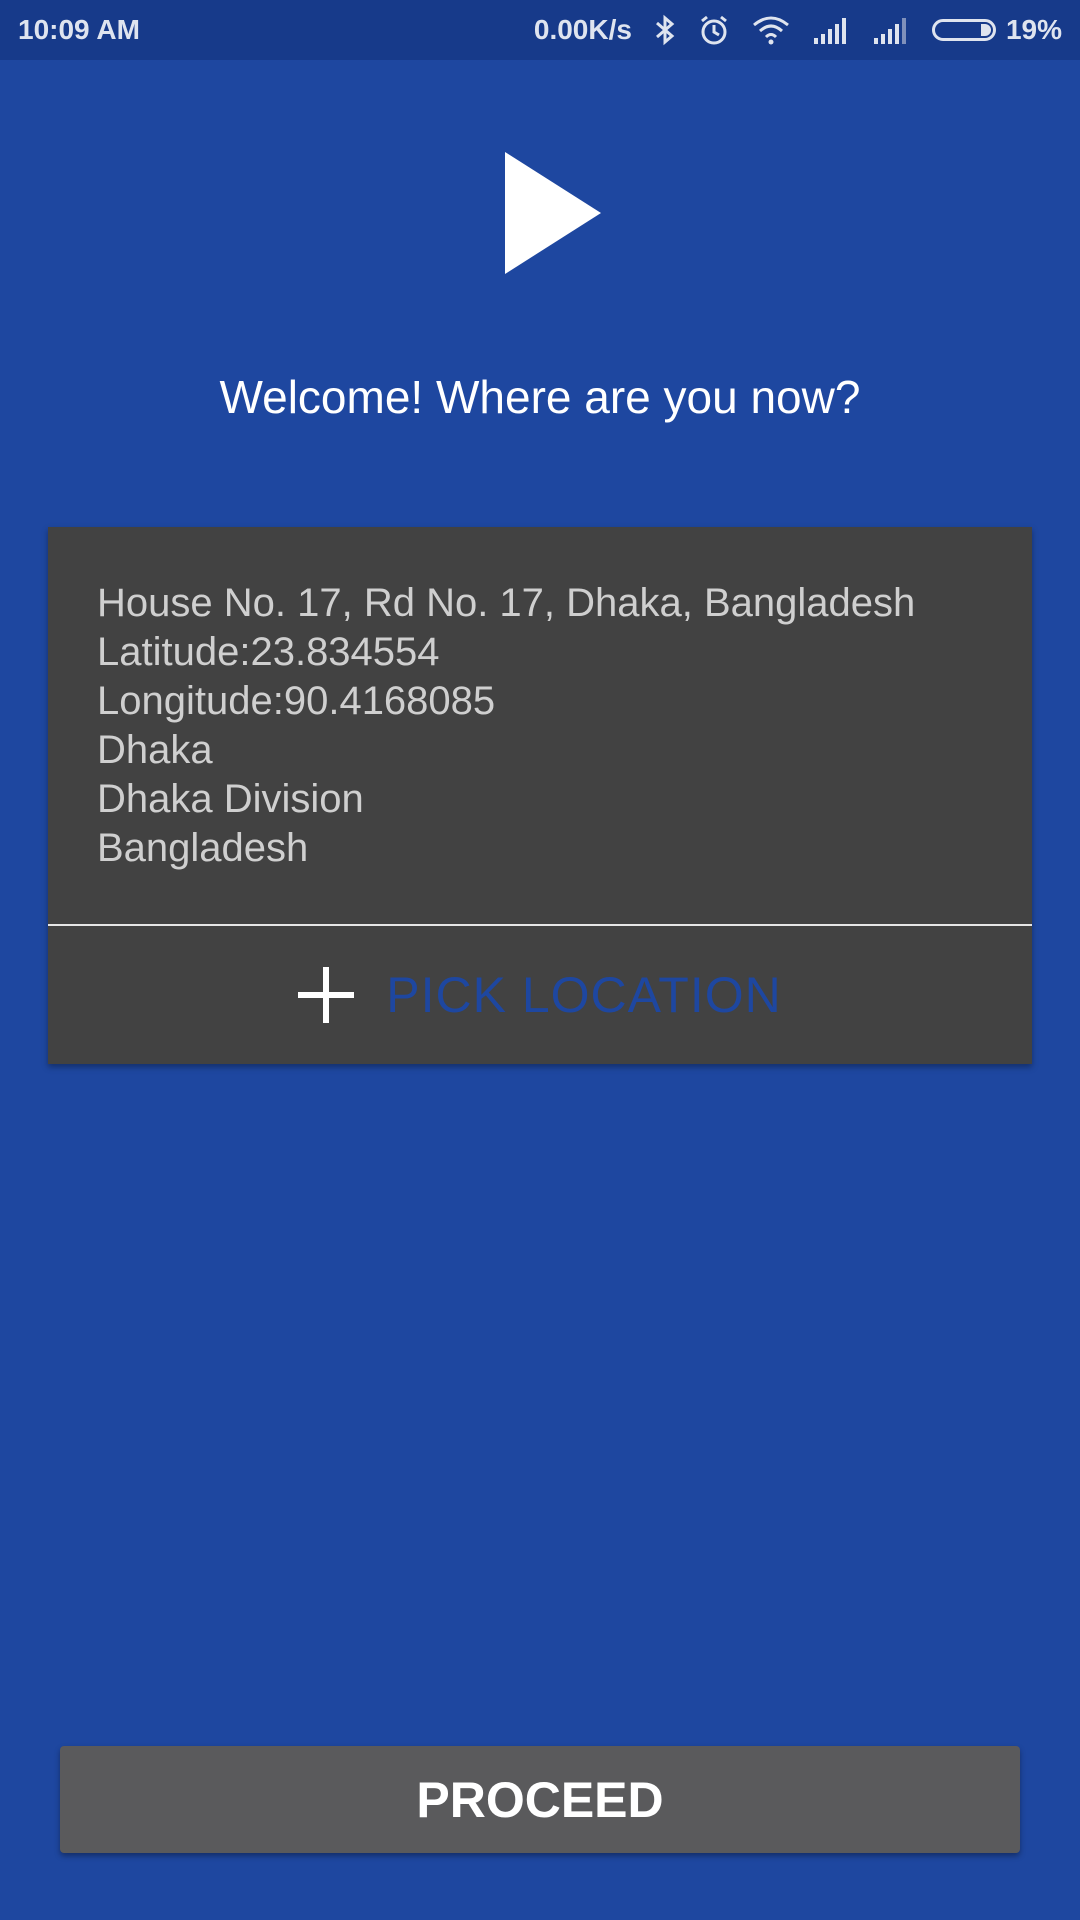 The image size is (1080, 1920). I want to click on play-triangle-icon, so click(553, 213).